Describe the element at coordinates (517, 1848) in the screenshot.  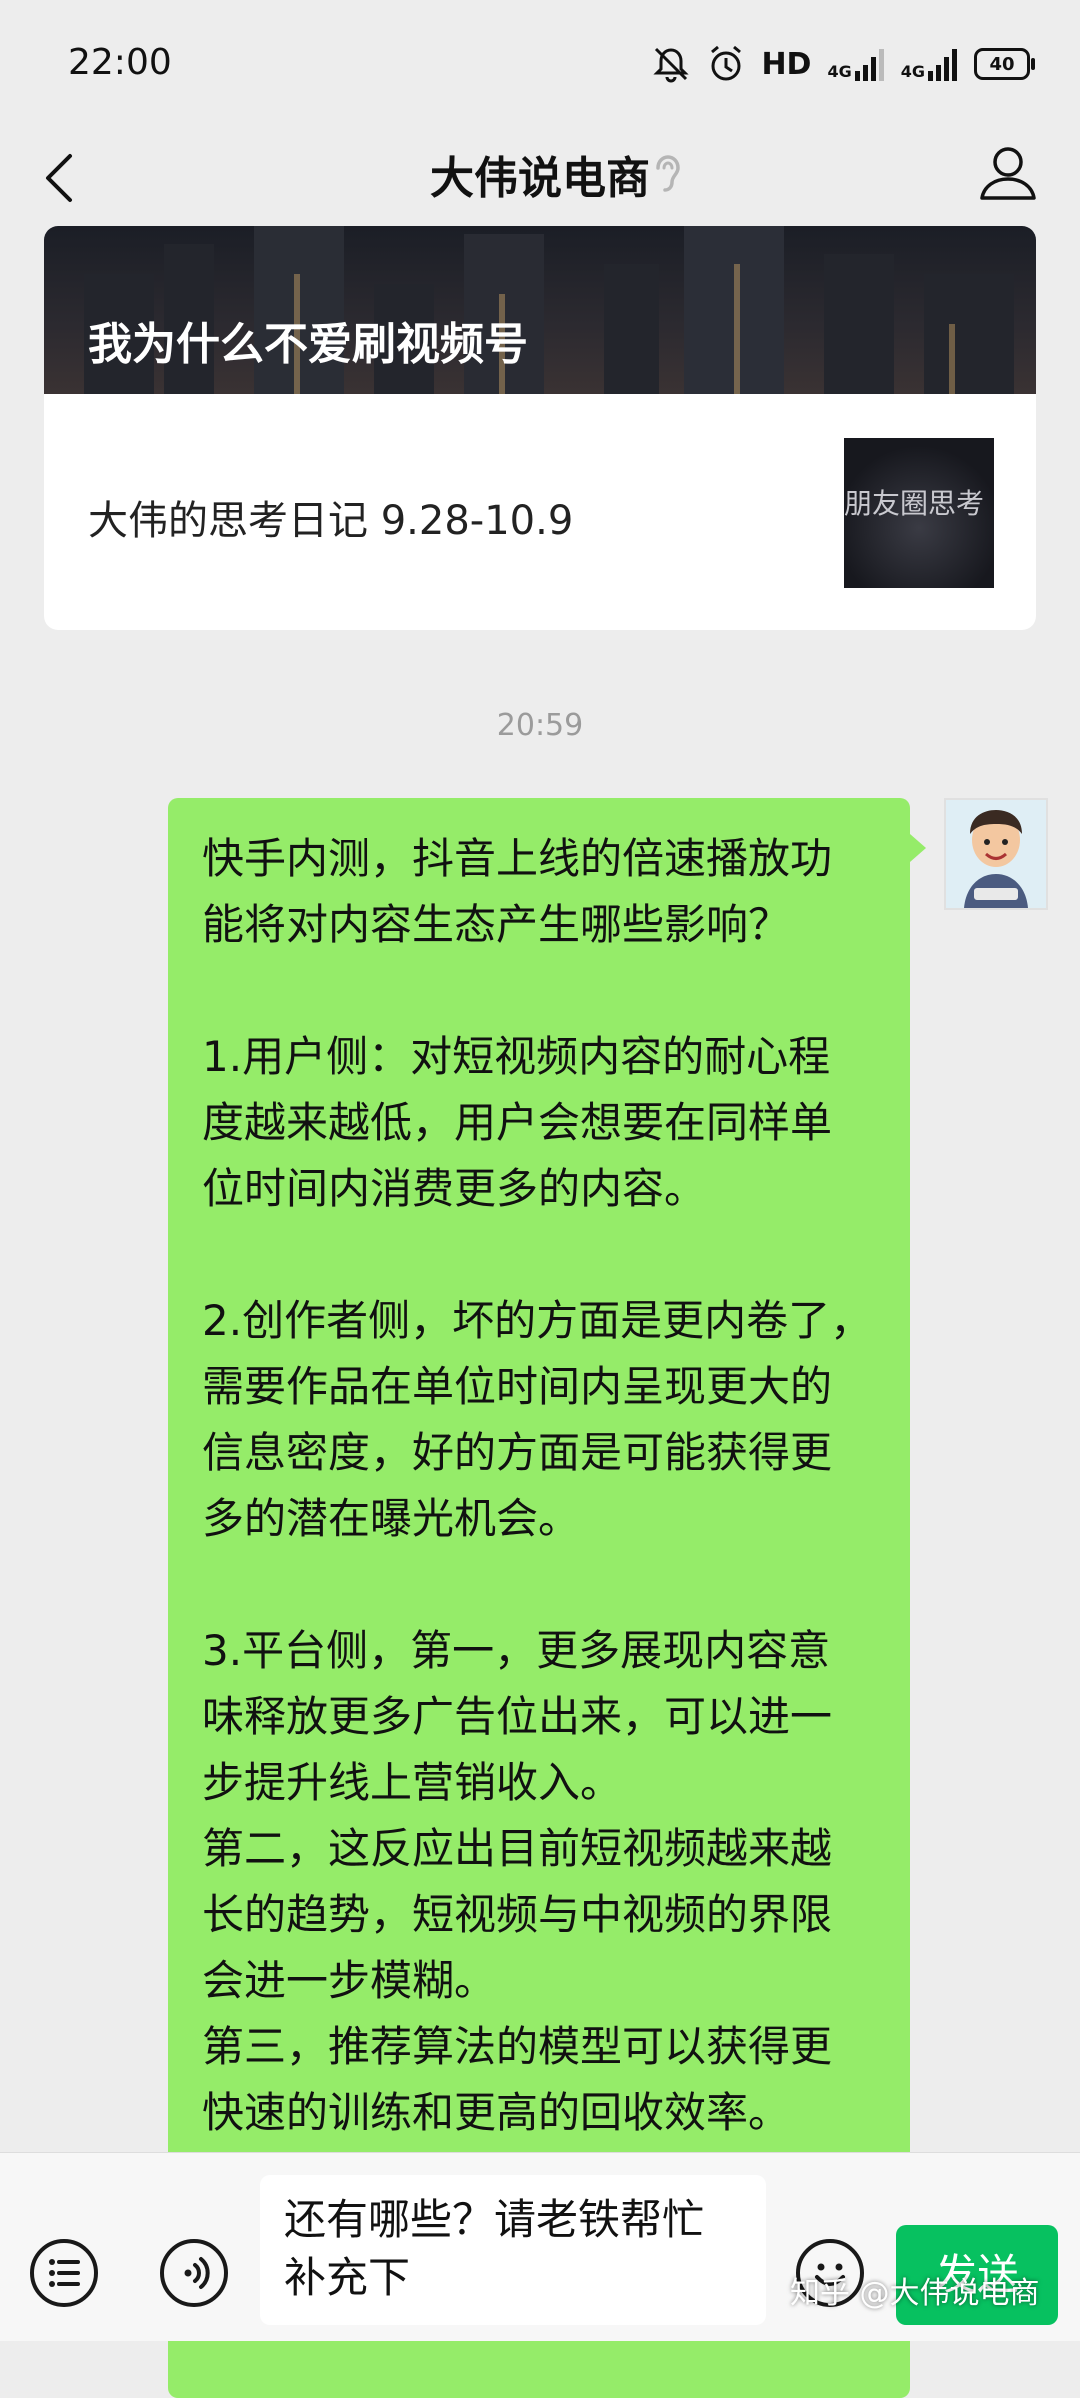
I see `message-line: 第二，这反应出目前短视频越来越` at that location.